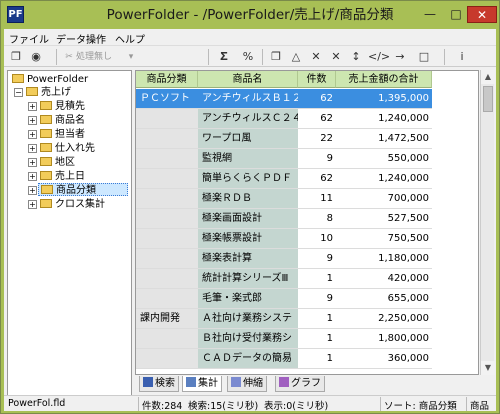 This screenshot has width=500, height=414. I want to click on merge-icon: ✕, so click(316, 57).